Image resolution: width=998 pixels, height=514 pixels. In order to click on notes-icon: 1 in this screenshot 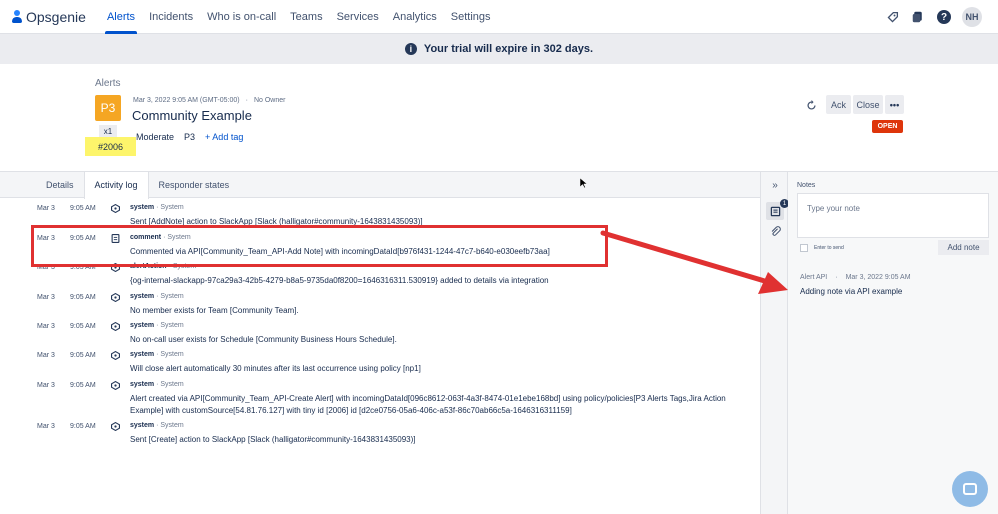, I will do `click(777, 209)`.